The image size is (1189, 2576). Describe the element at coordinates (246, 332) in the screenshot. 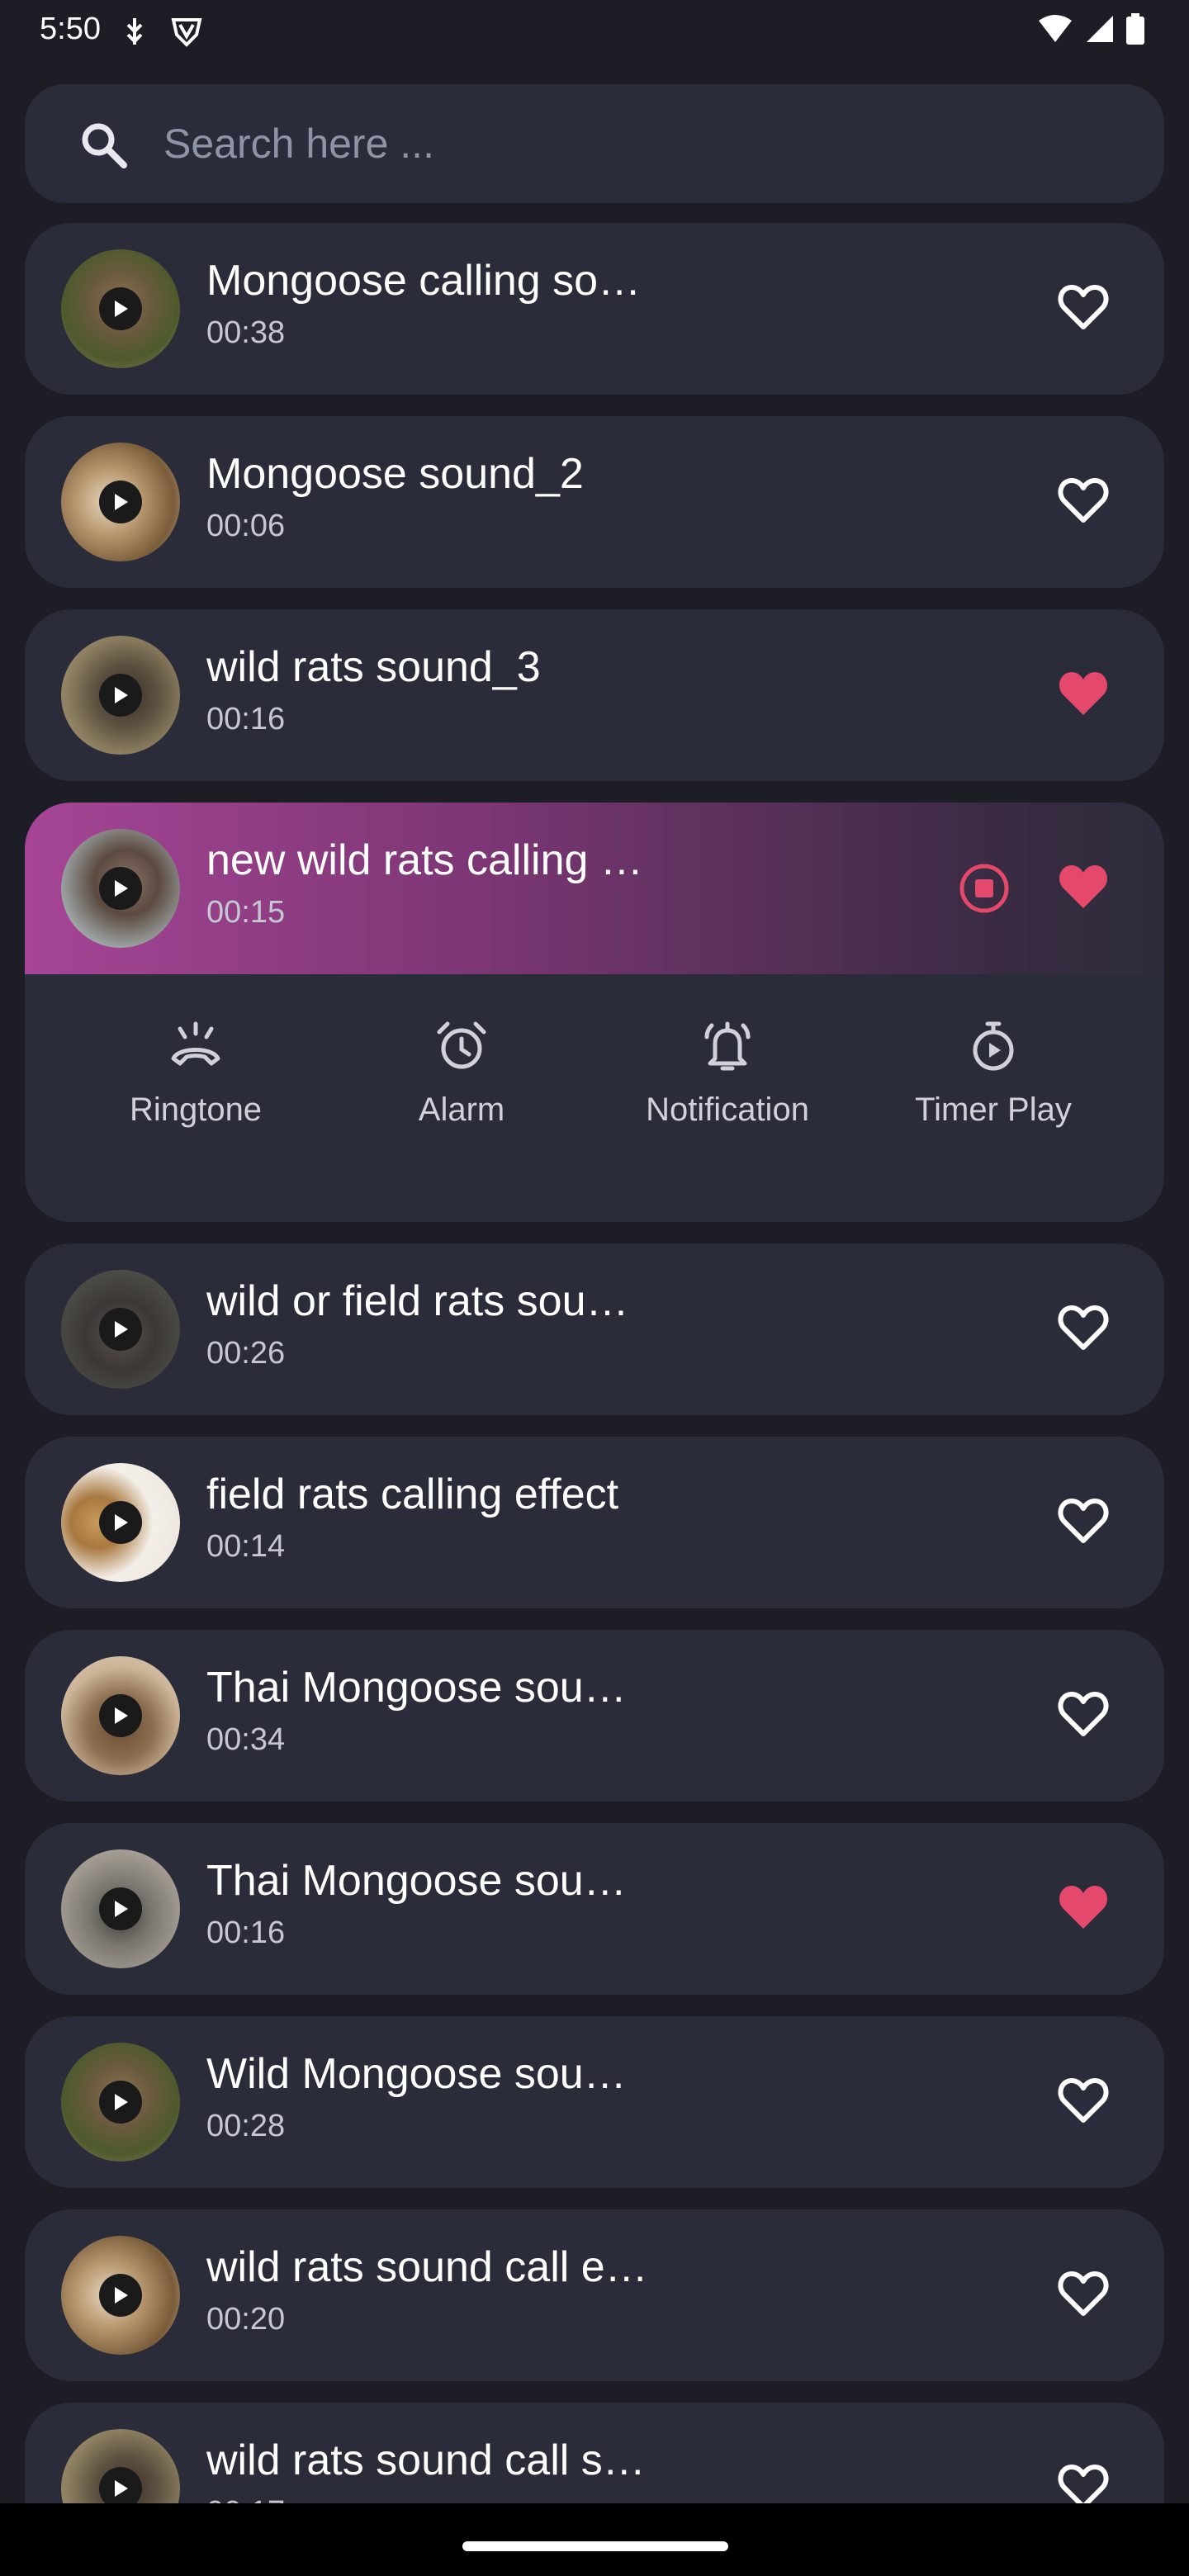

I see `sound-duration: 00:38` at that location.